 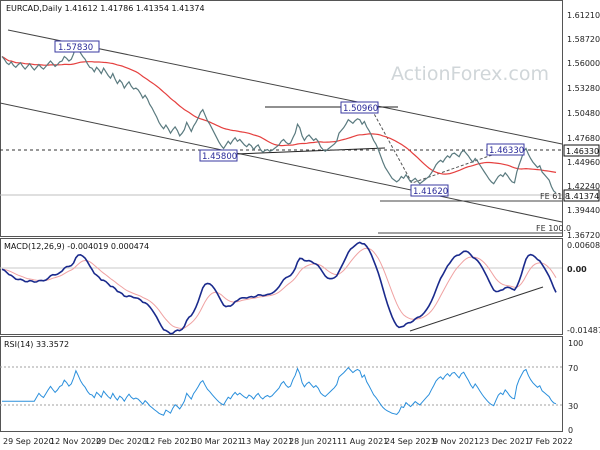 I want to click on date-tick: 29 Sep 2020, so click(x=28, y=441).